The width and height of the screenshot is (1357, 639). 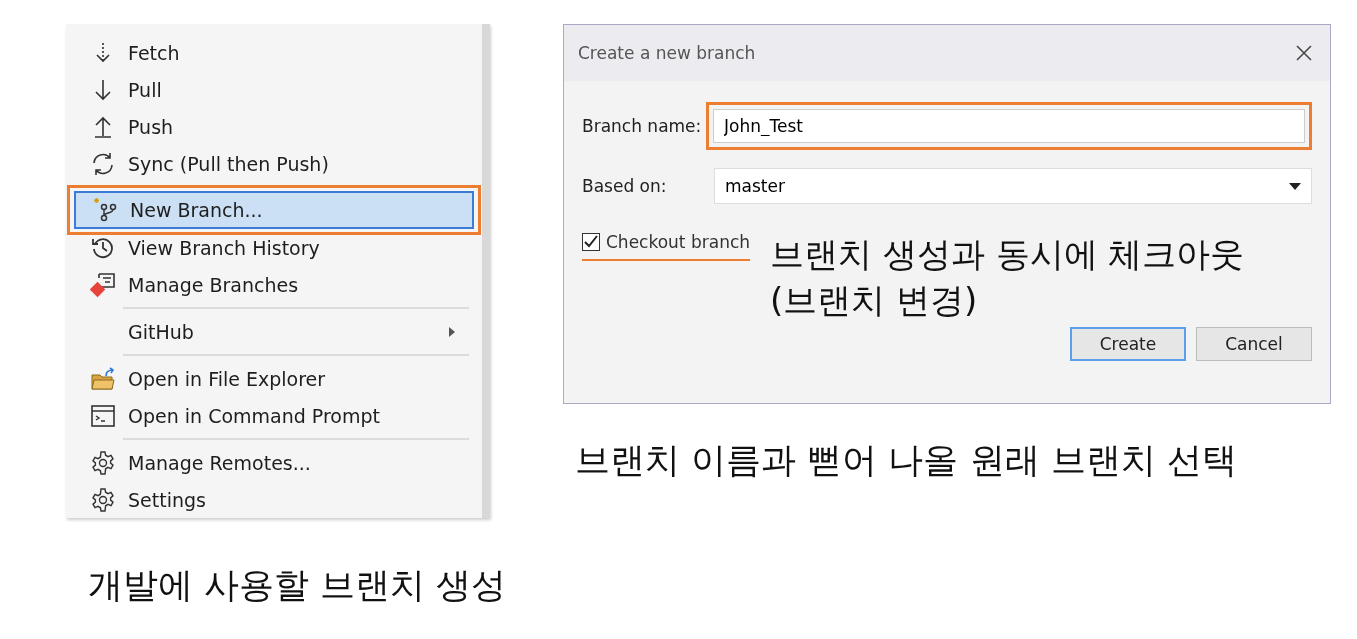 I want to click on down-arrow-icon, so click(x=103, y=89).